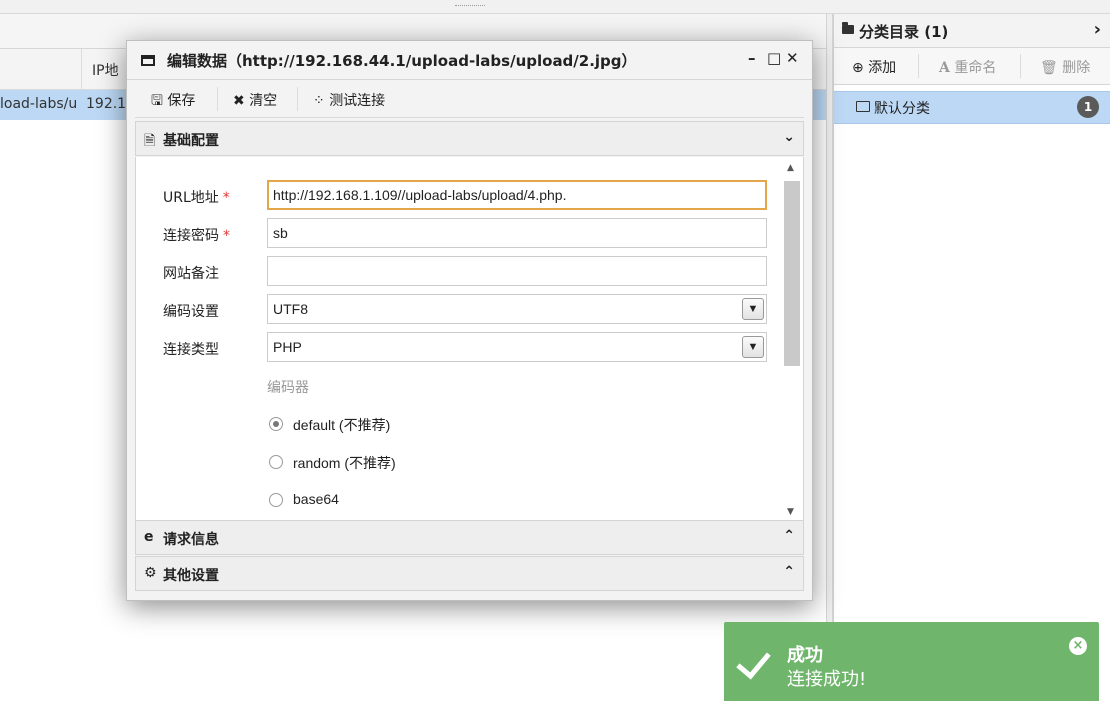  What do you see at coordinates (517, 309) in the screenshot?
I see `encoding-select: UTF8 ▼` at bounding box center [517, 309].